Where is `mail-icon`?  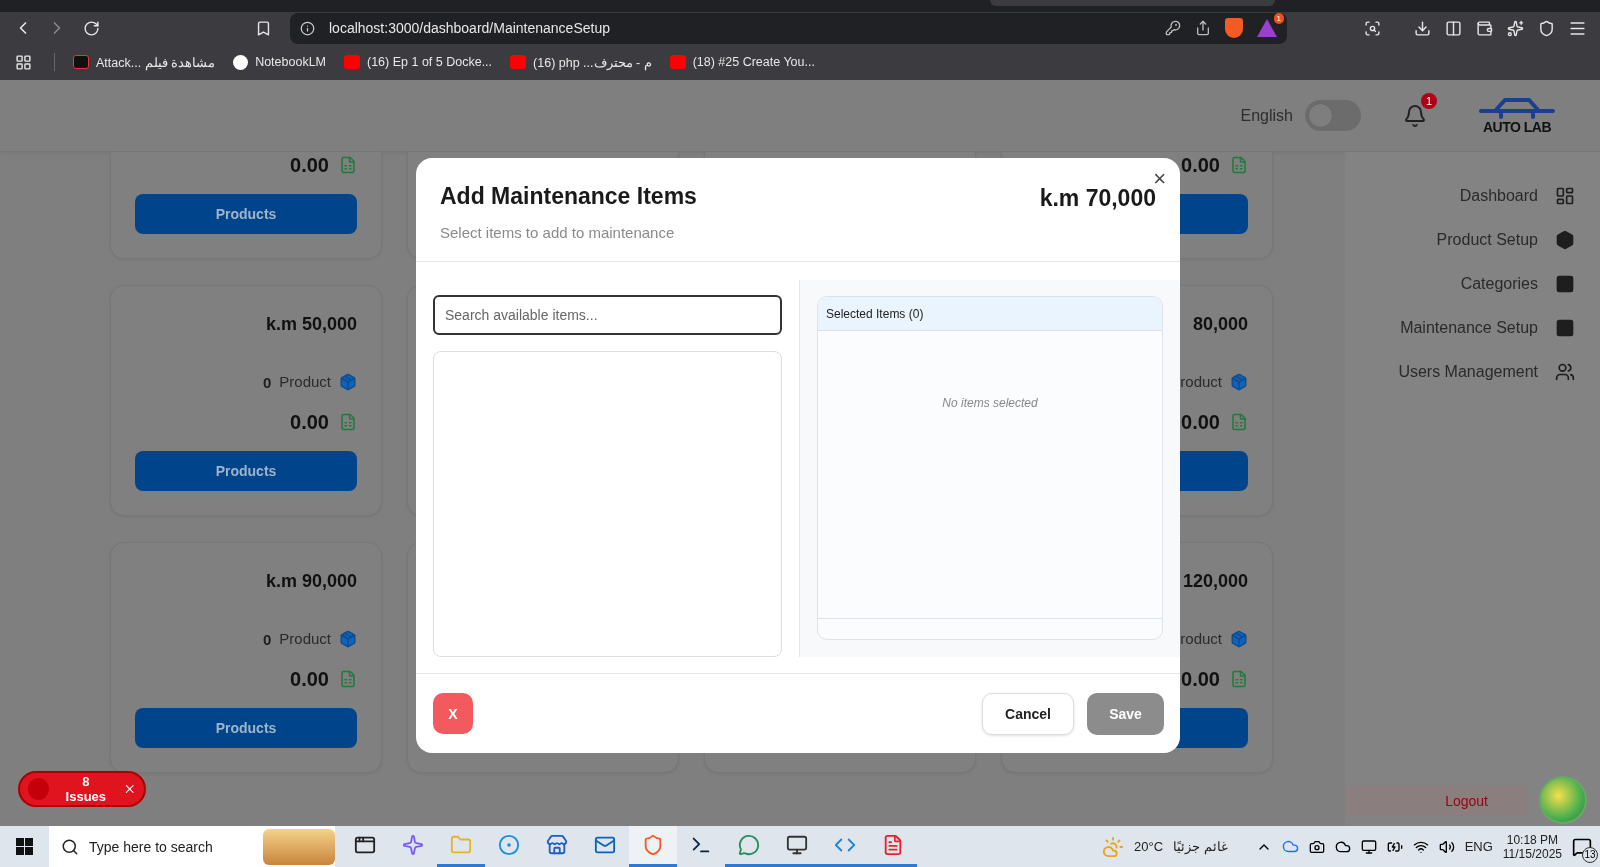 mail-icon is located at coordinates (605, 845).